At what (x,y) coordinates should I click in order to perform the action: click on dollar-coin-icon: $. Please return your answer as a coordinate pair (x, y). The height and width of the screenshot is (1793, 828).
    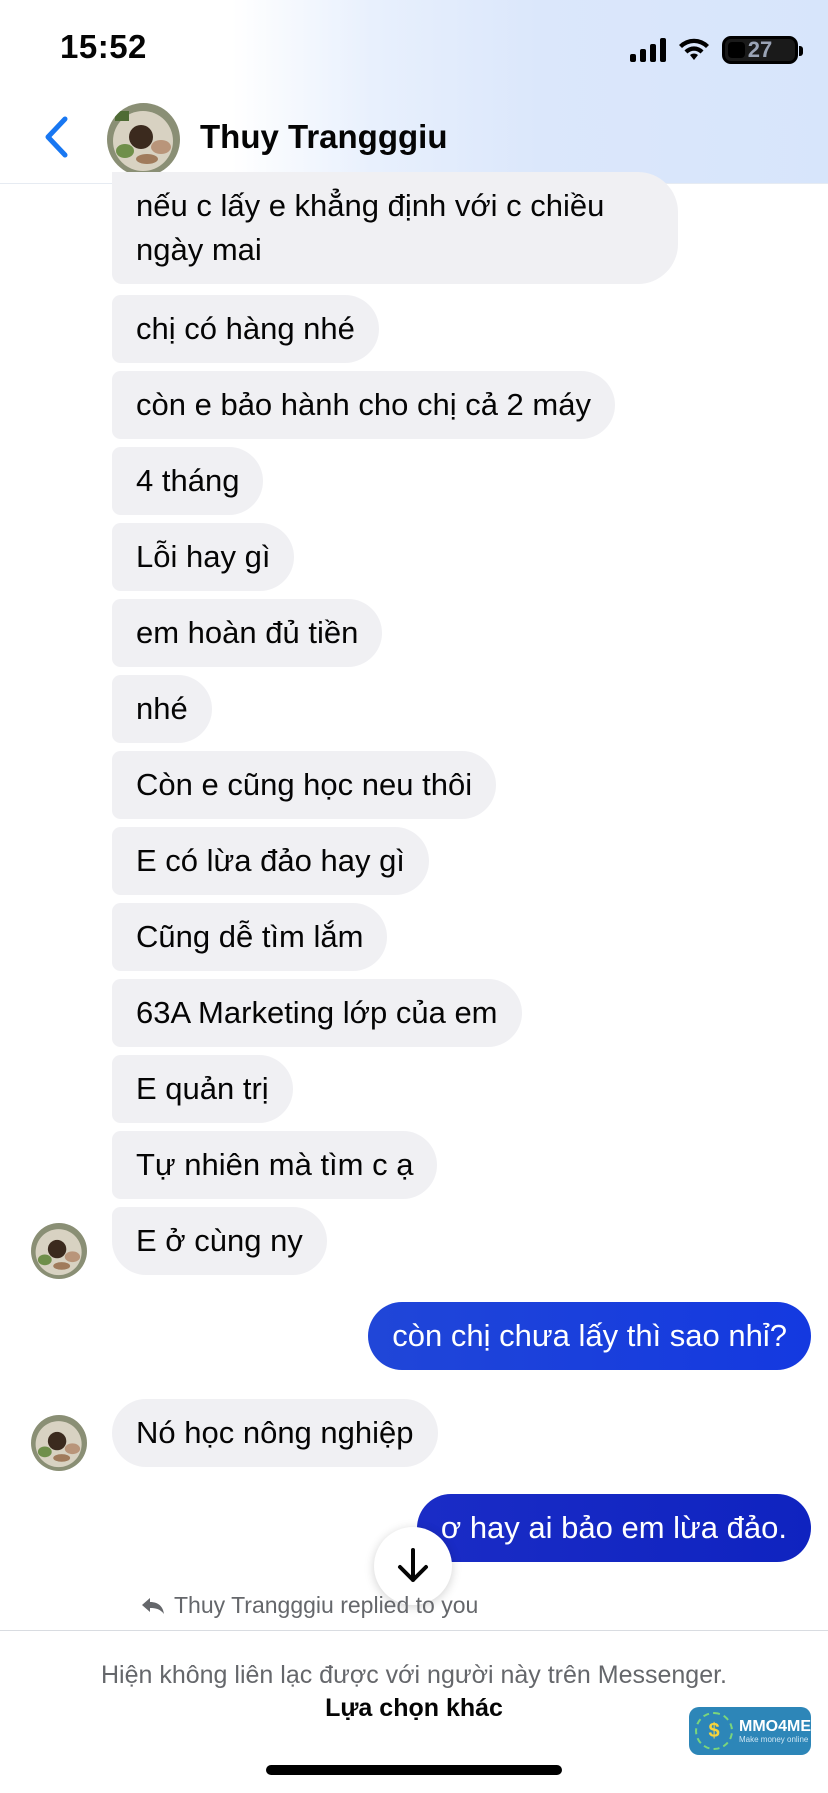
    Looking at the image, I should click on (714, 1731).